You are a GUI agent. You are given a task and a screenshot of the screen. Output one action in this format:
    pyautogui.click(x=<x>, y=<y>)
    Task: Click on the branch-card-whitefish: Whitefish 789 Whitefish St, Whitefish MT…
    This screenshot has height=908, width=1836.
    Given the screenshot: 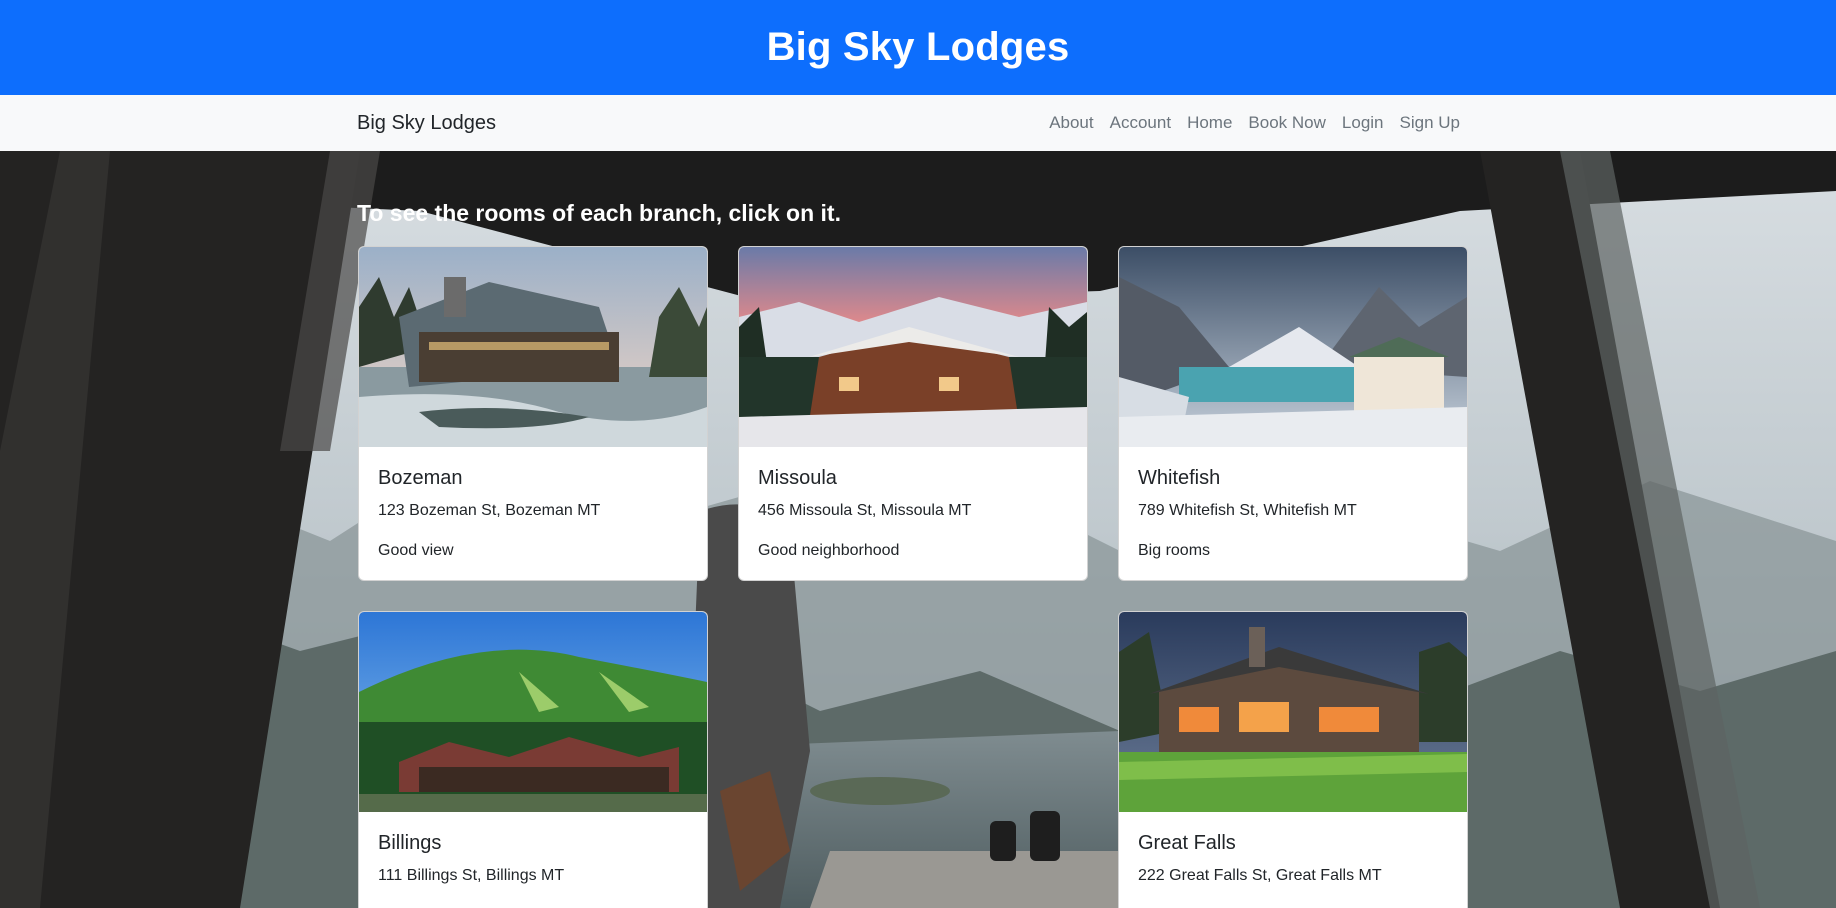 What is the action you would take?
    pyautogui.click(x=1293, y=413)
    